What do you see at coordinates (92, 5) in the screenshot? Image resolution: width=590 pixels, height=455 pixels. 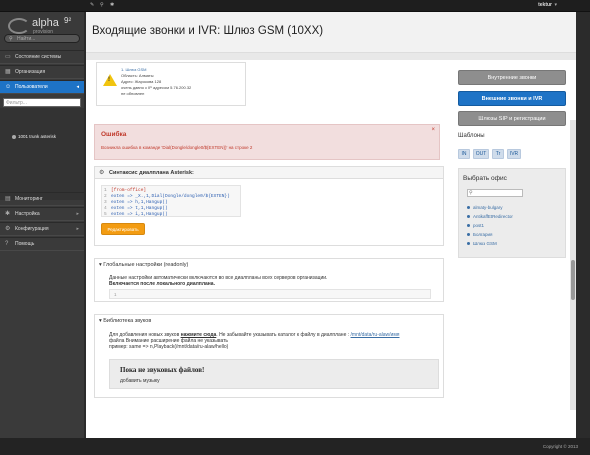 I see `pencil-icon: ✎` at bounding box center [92, 5].